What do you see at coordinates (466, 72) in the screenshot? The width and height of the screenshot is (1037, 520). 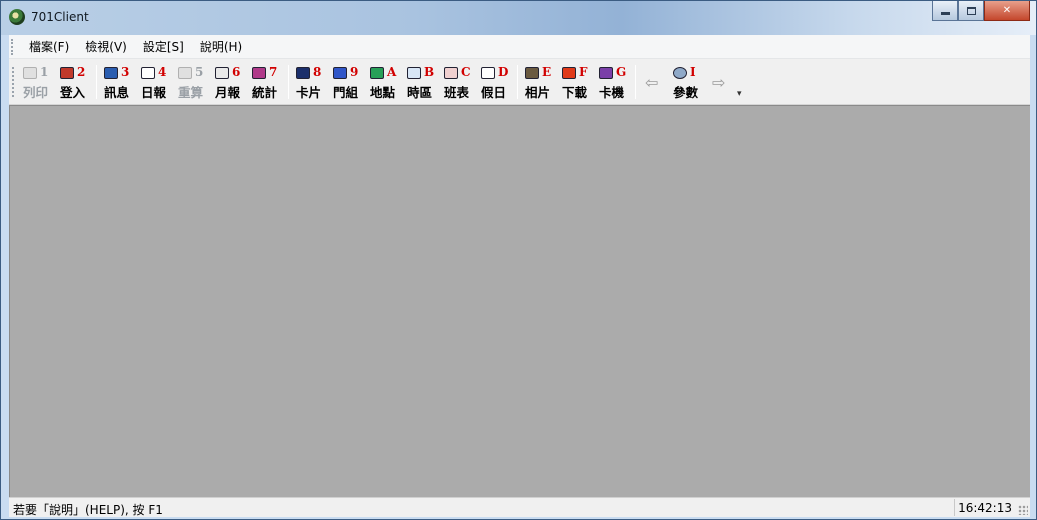 I see `toolbar-key: C` at bounding box center [466, 72].